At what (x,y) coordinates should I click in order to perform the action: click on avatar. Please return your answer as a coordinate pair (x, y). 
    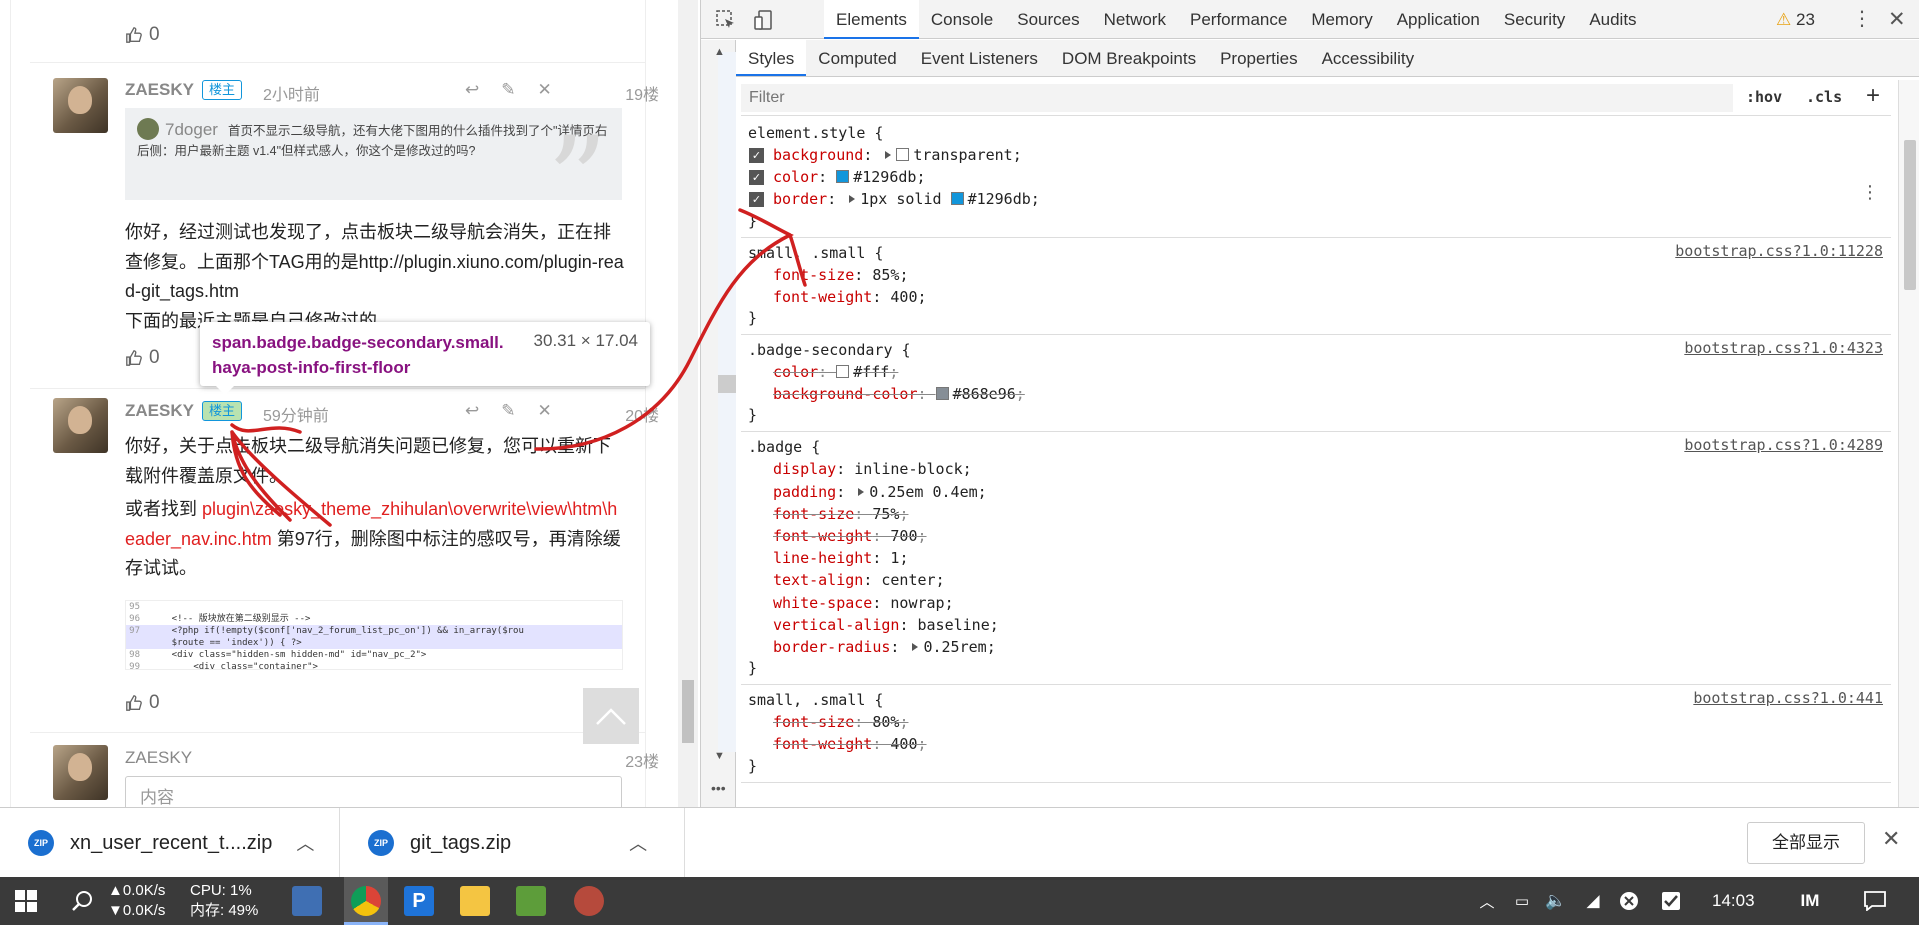
    Looking at the image, I should click on (80, 425).